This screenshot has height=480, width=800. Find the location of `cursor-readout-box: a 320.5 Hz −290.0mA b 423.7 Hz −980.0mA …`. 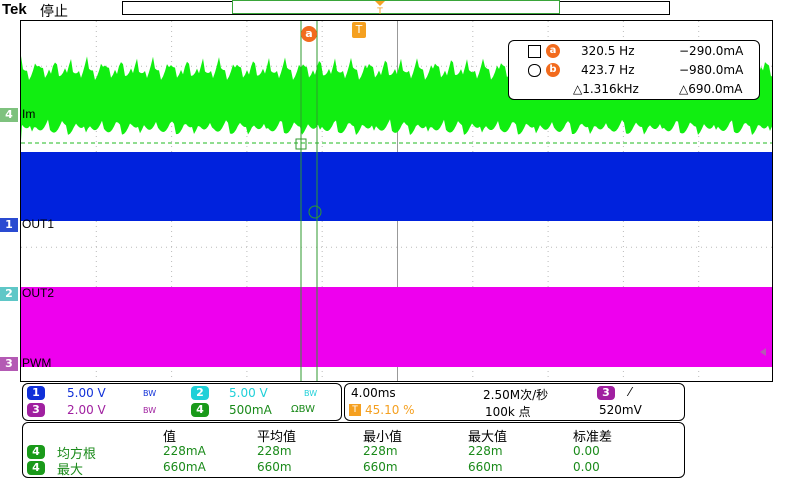

cursor-readout-box: a 320.5 Hz −290.0mA b 423.7 Hz −980.0mA … is located at coordinates (634, 70).